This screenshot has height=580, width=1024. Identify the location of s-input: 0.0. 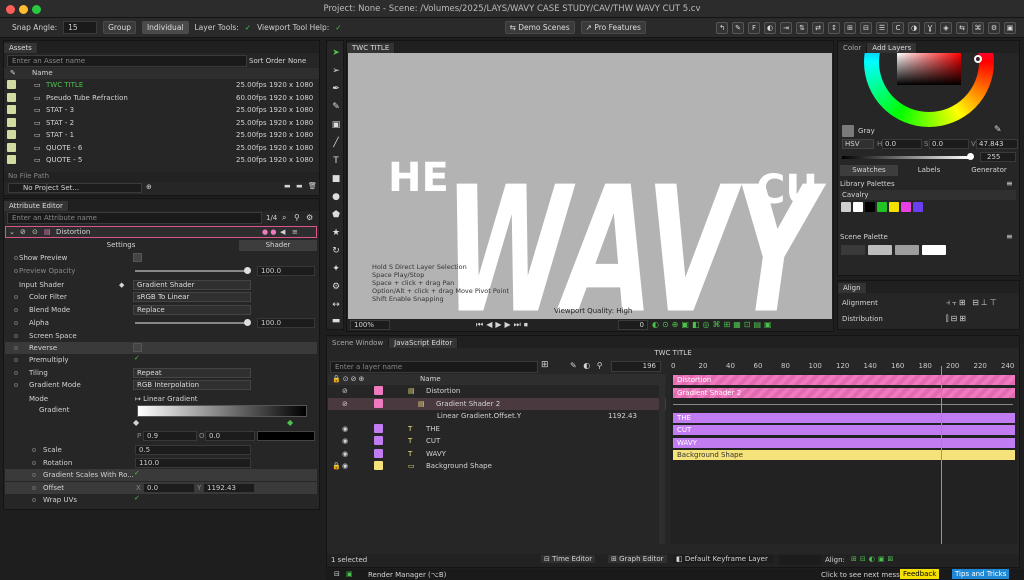
(949, 144).